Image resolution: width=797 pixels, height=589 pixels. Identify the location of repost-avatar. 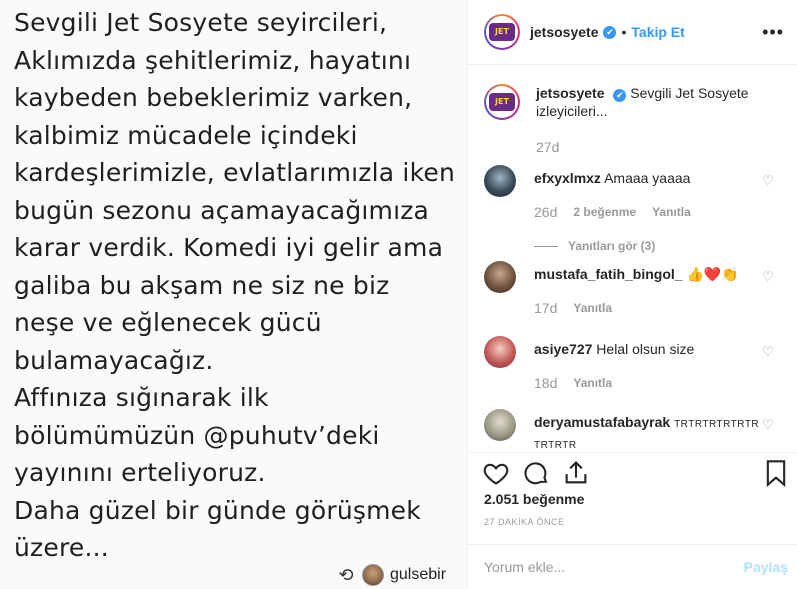
(373, 575).